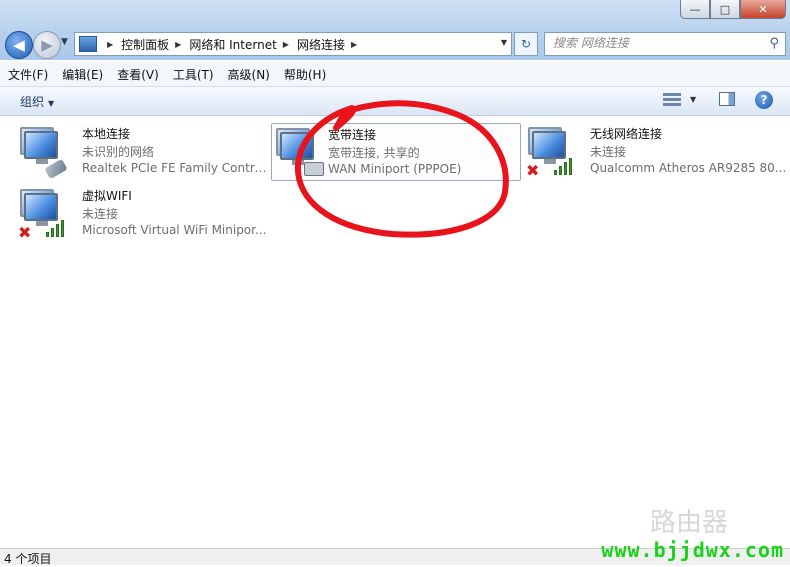 Image resolution: width=790 pixels, height=567 pixels. What do you see at coordinates (626, 134) in the screenshot?
I see `connection-name: 无线网络连接` at bounding box center [626, 134].